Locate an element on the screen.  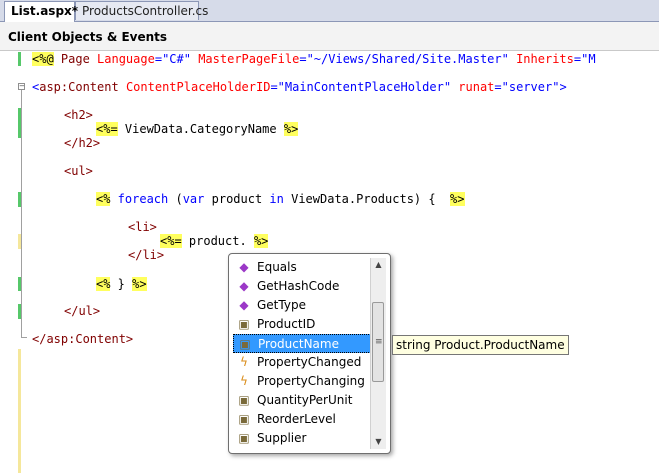
scroll-thumb: ≡ is located at coordinates (378, 342).